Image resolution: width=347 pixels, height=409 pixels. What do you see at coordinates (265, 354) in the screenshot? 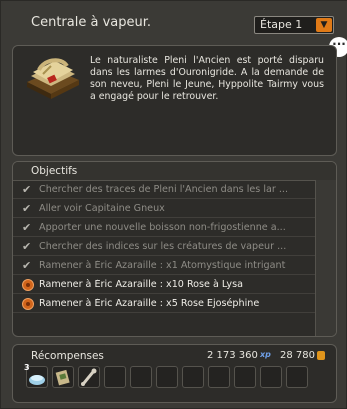
I see `xp-icon: xp` at bounding box center [265, 354].